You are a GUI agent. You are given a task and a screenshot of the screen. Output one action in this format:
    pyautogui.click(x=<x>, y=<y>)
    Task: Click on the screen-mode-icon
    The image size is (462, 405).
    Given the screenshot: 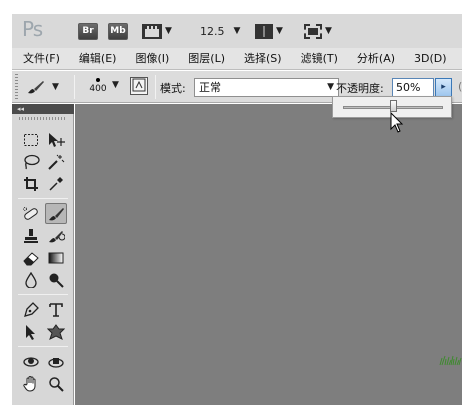 What is the action you would take?
    pyautogui.click(x=313, y=31)
    